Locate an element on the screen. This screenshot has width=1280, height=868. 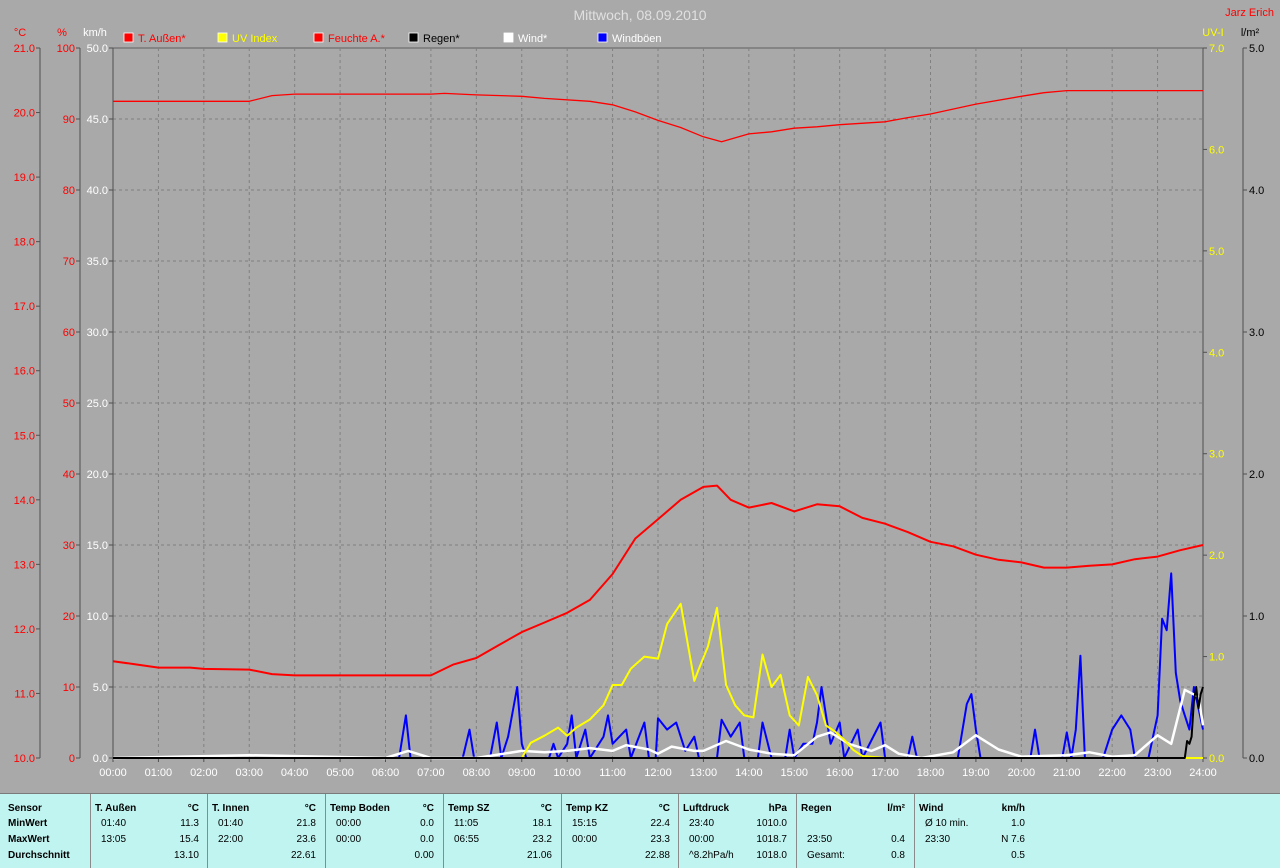
wind-axis-tick-label: 35.0 is located at coordinates (97, 262).